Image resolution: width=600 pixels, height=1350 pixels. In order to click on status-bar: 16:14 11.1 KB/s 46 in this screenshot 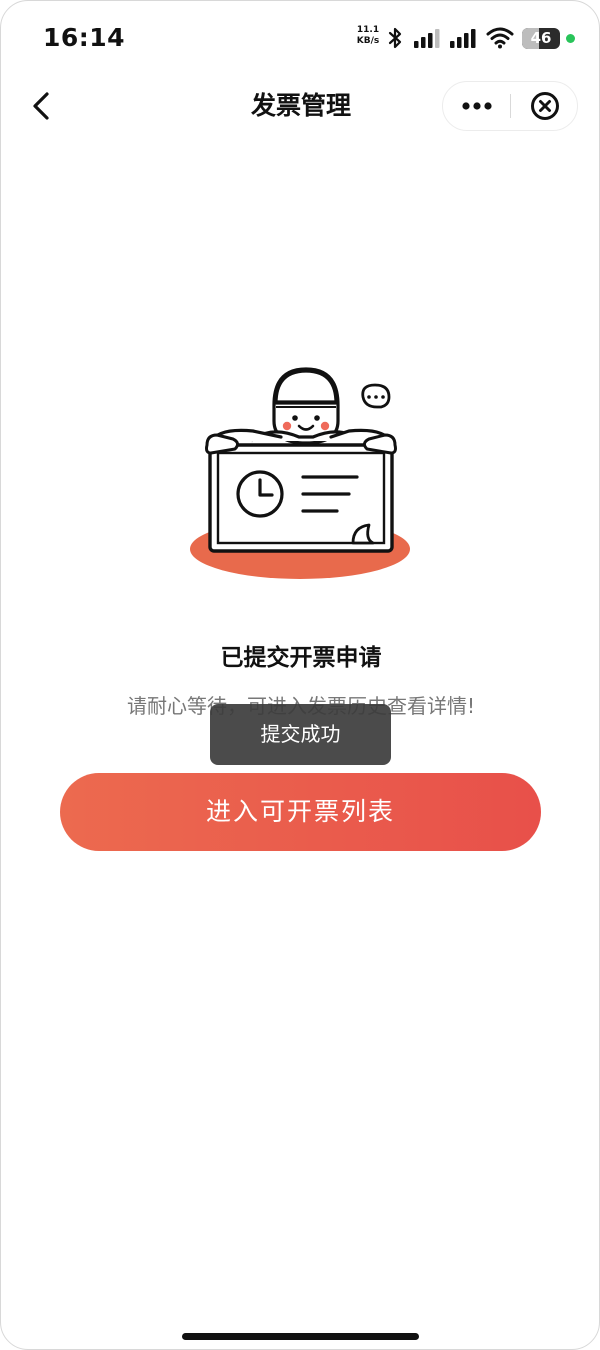, I will do `click(300, 36)`.